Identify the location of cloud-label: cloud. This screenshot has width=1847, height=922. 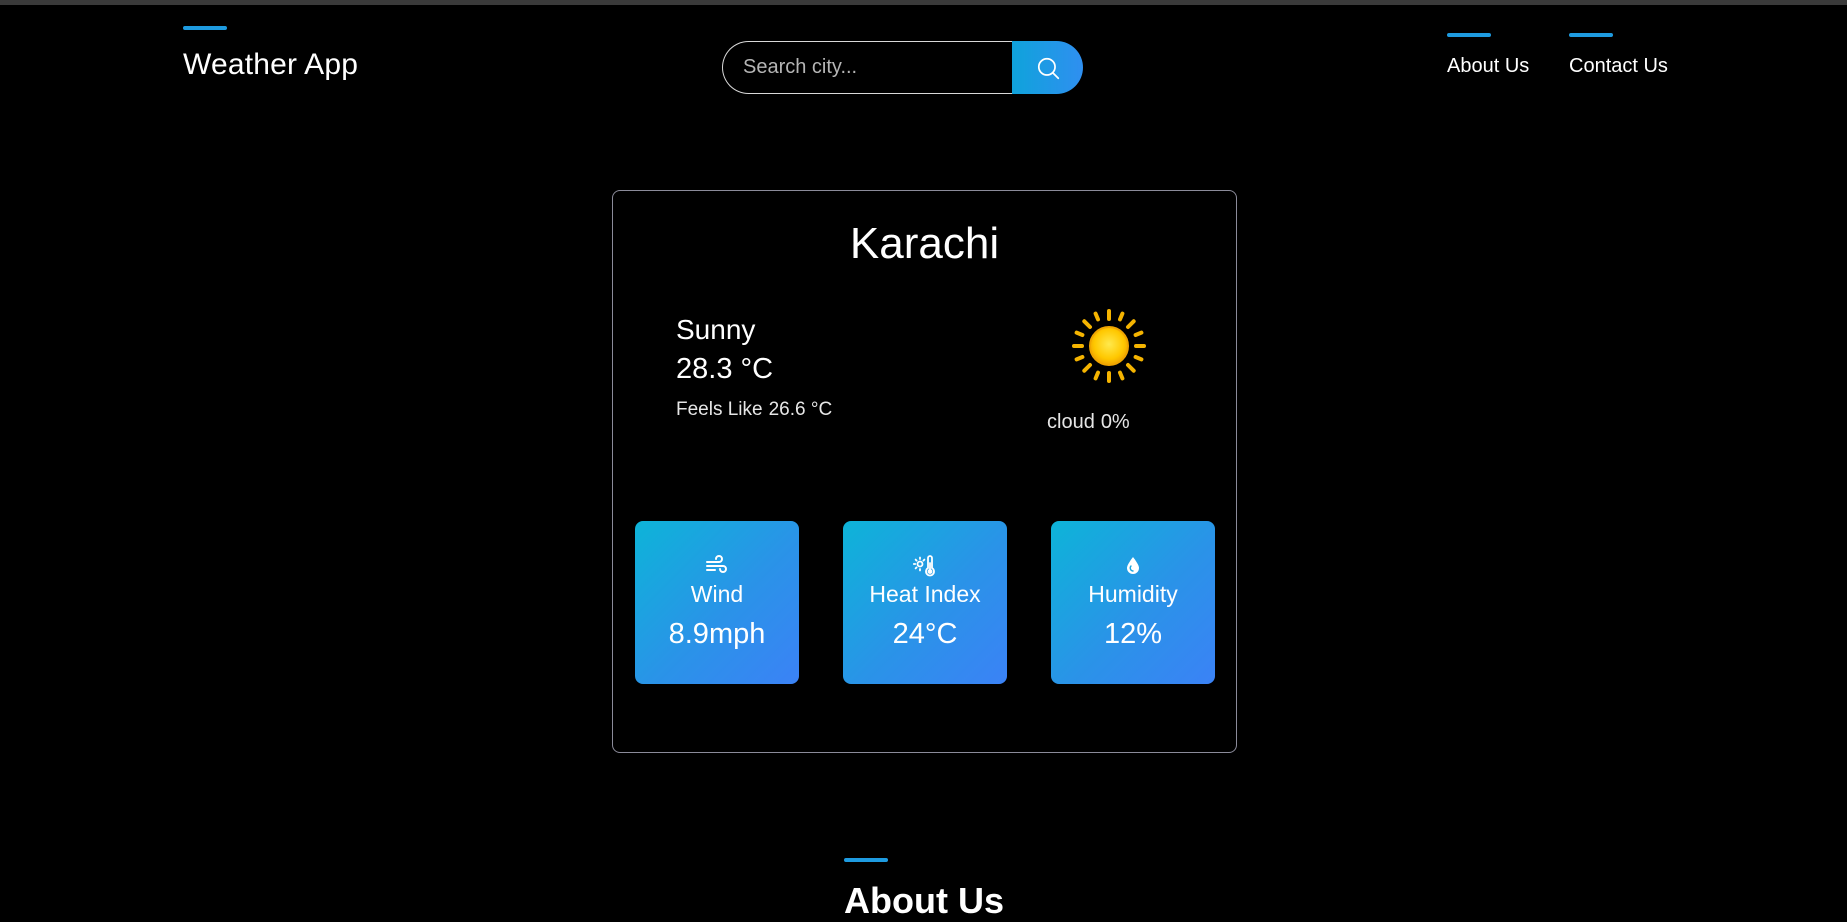
(1071, 422).